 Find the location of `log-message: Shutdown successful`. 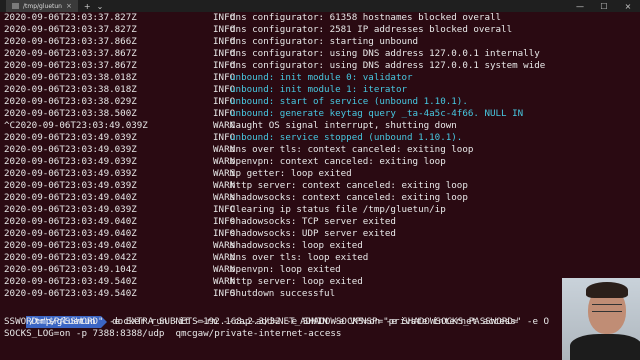

log-message: Shutdown successful is located at coordinates (283, 293).